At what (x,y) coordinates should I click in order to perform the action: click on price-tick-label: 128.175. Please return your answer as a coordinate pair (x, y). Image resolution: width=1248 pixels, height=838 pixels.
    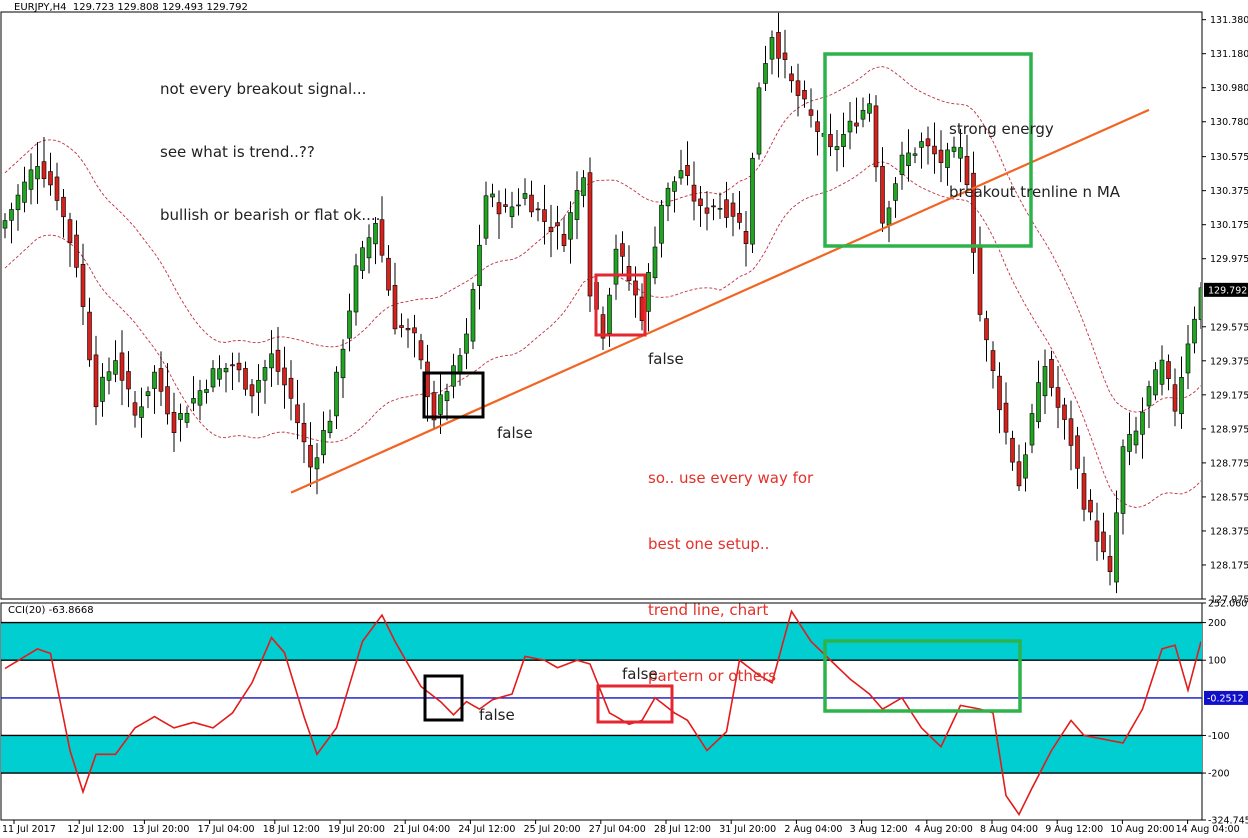
    Looking at the image, I should click on (1229, 565).